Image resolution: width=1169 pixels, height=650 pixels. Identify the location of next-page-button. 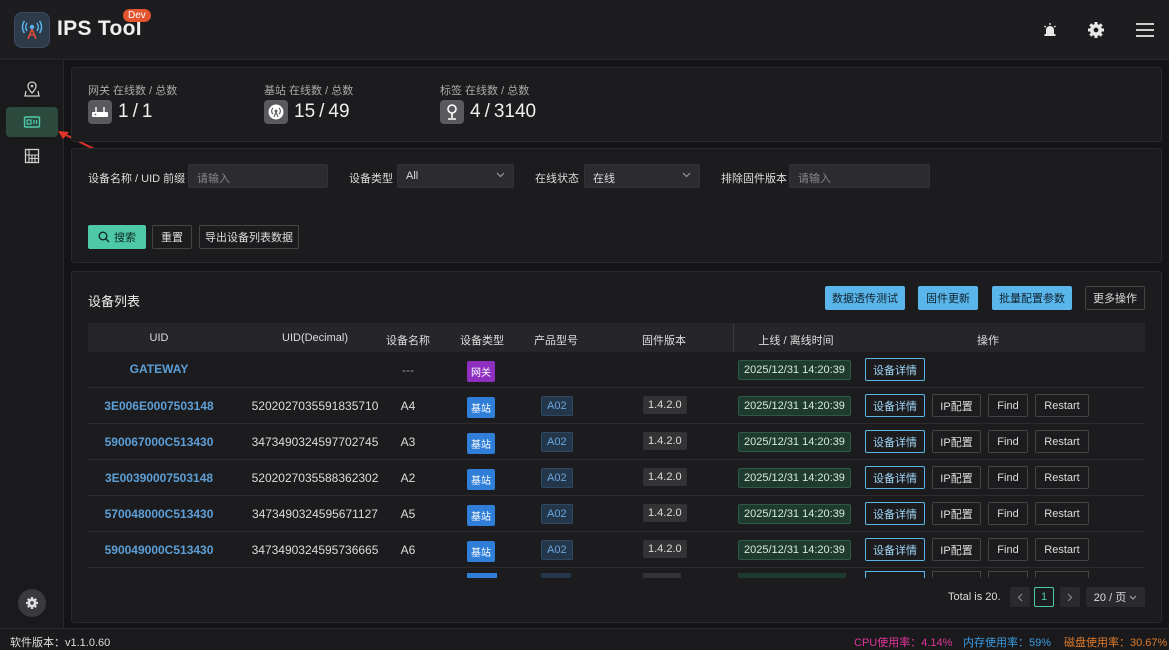
(1070, 597).